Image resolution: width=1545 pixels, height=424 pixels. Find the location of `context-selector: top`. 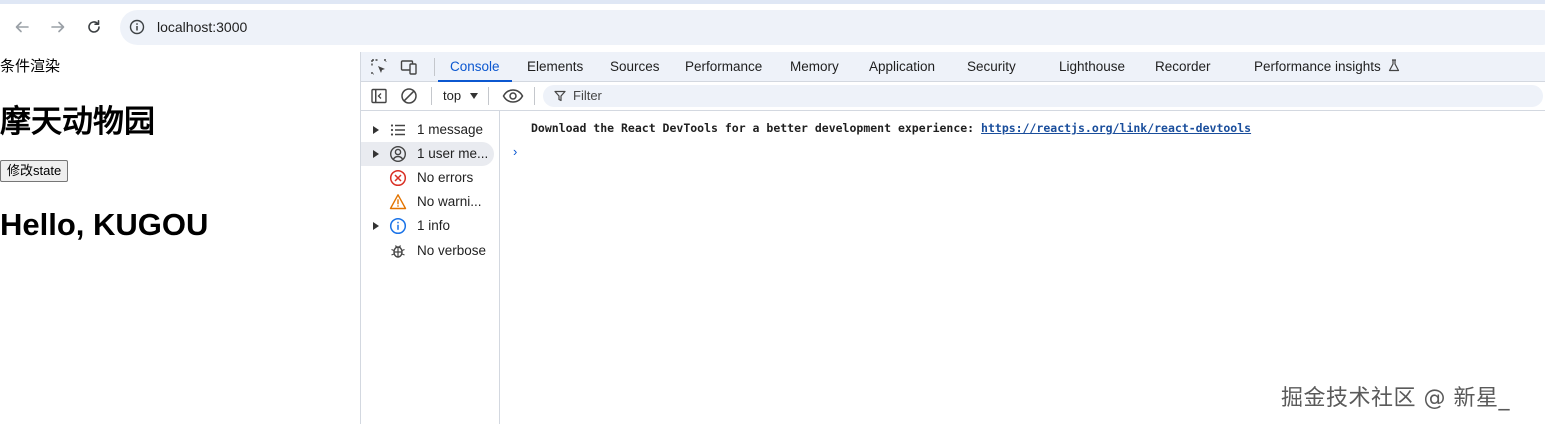

context-selector: top is located at coordinates (461, 95).